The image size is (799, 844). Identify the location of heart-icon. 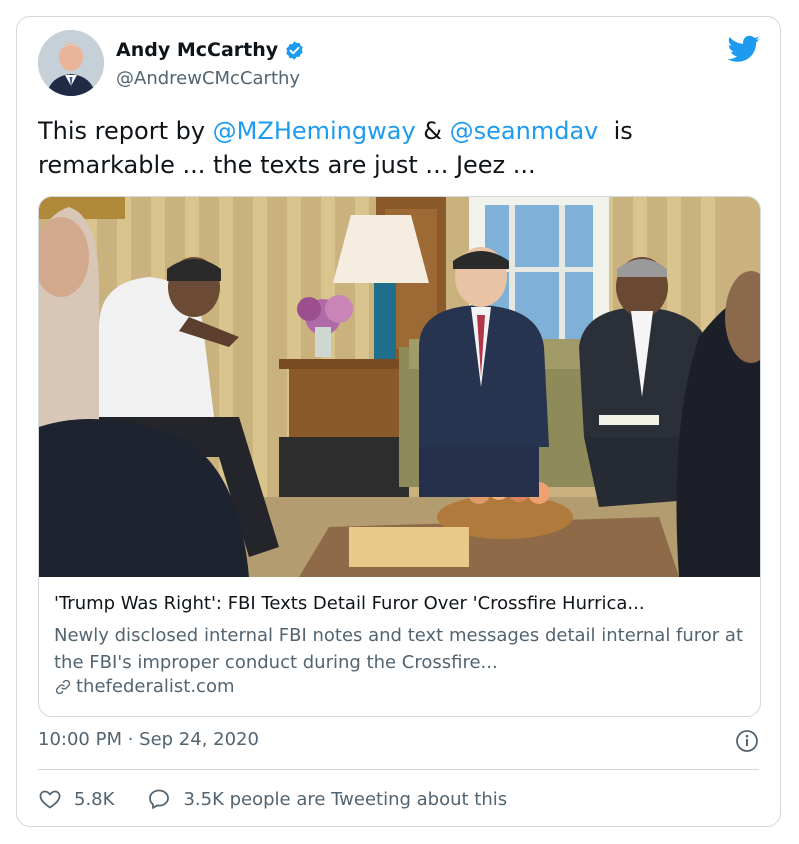
(50, 799).